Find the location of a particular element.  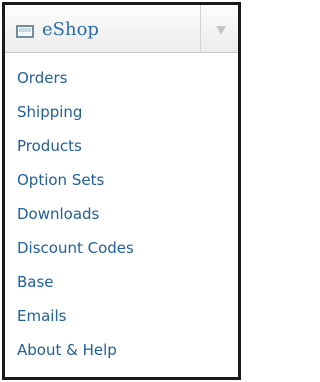

collapse-toggle-button is located at coordinates (219, 28).